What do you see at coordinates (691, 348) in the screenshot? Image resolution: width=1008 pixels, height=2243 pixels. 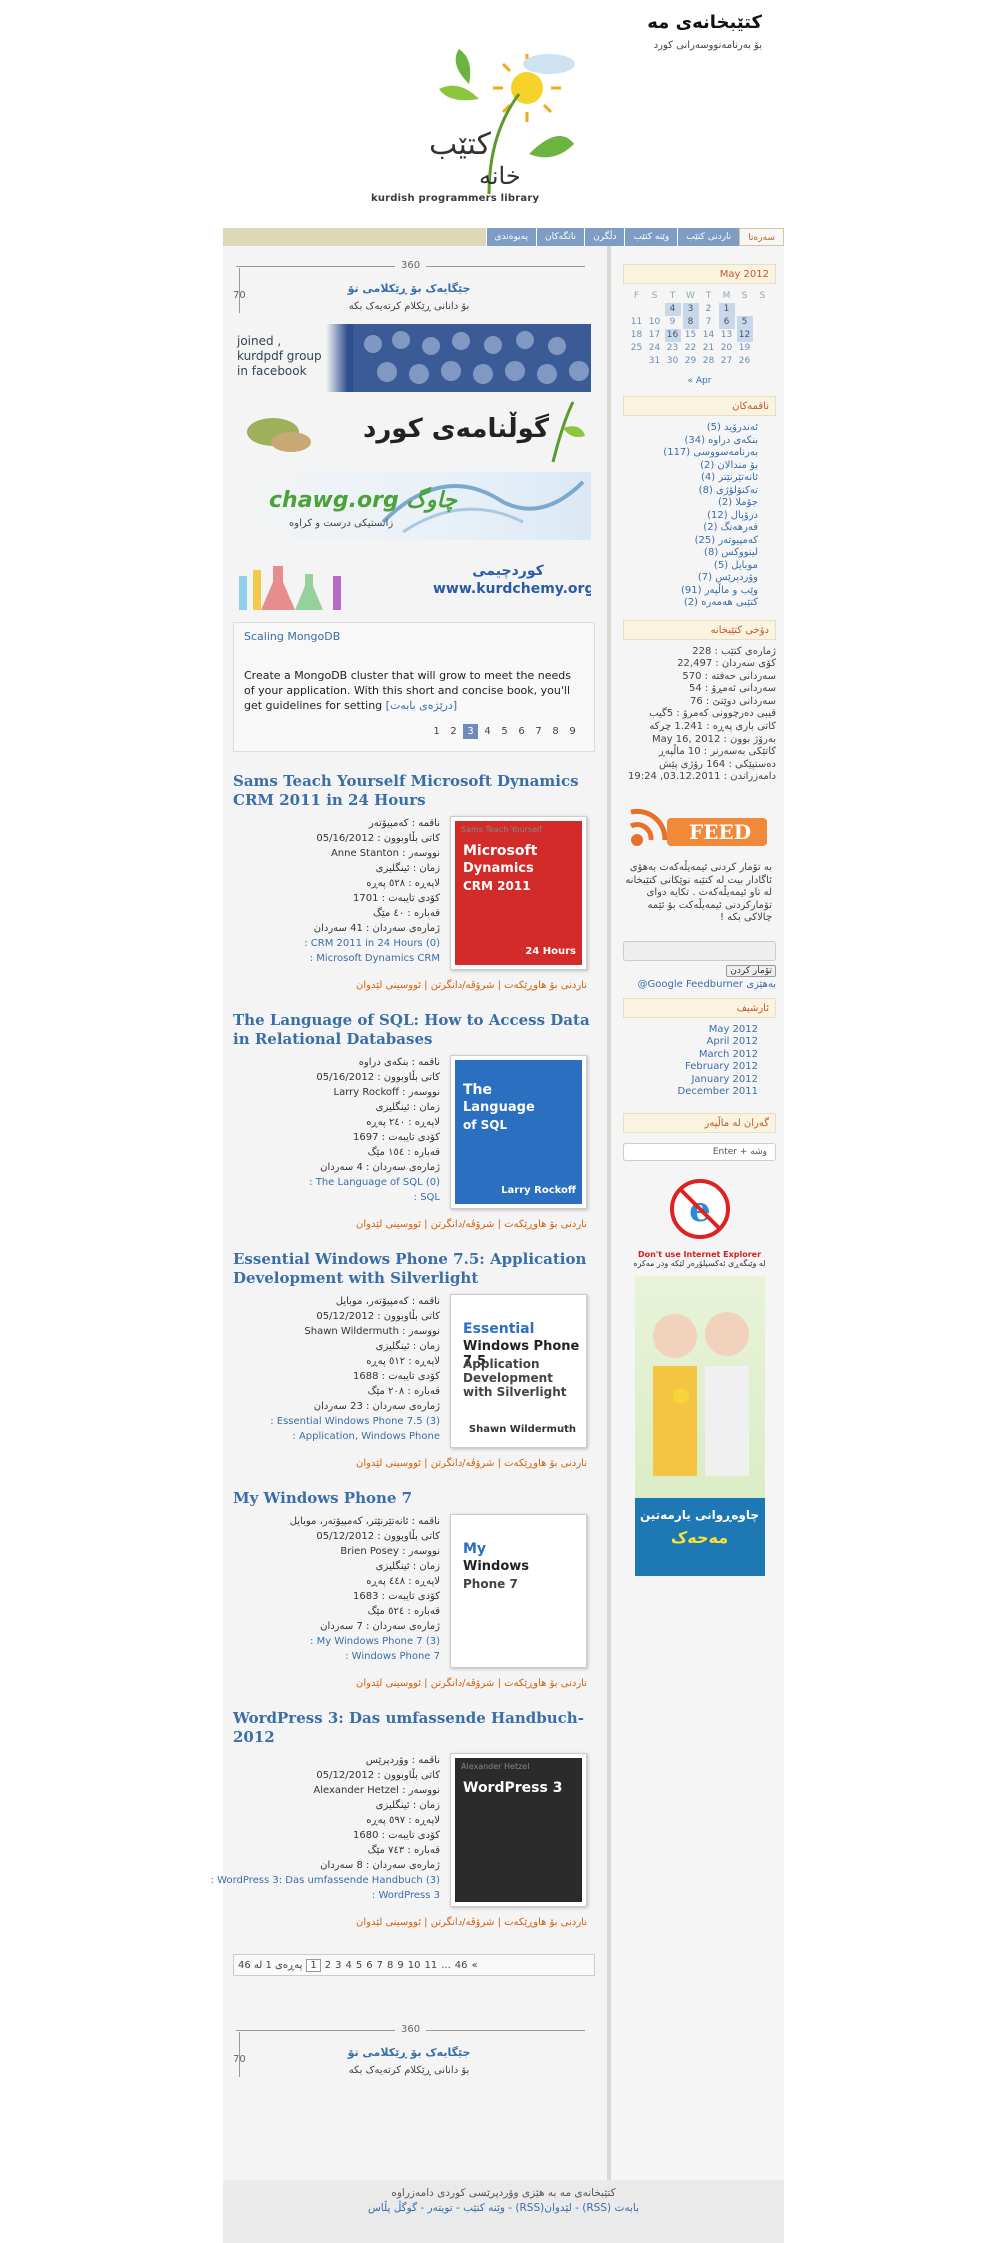 I see `calendar-day: 22` at bounding box center [691, 348].